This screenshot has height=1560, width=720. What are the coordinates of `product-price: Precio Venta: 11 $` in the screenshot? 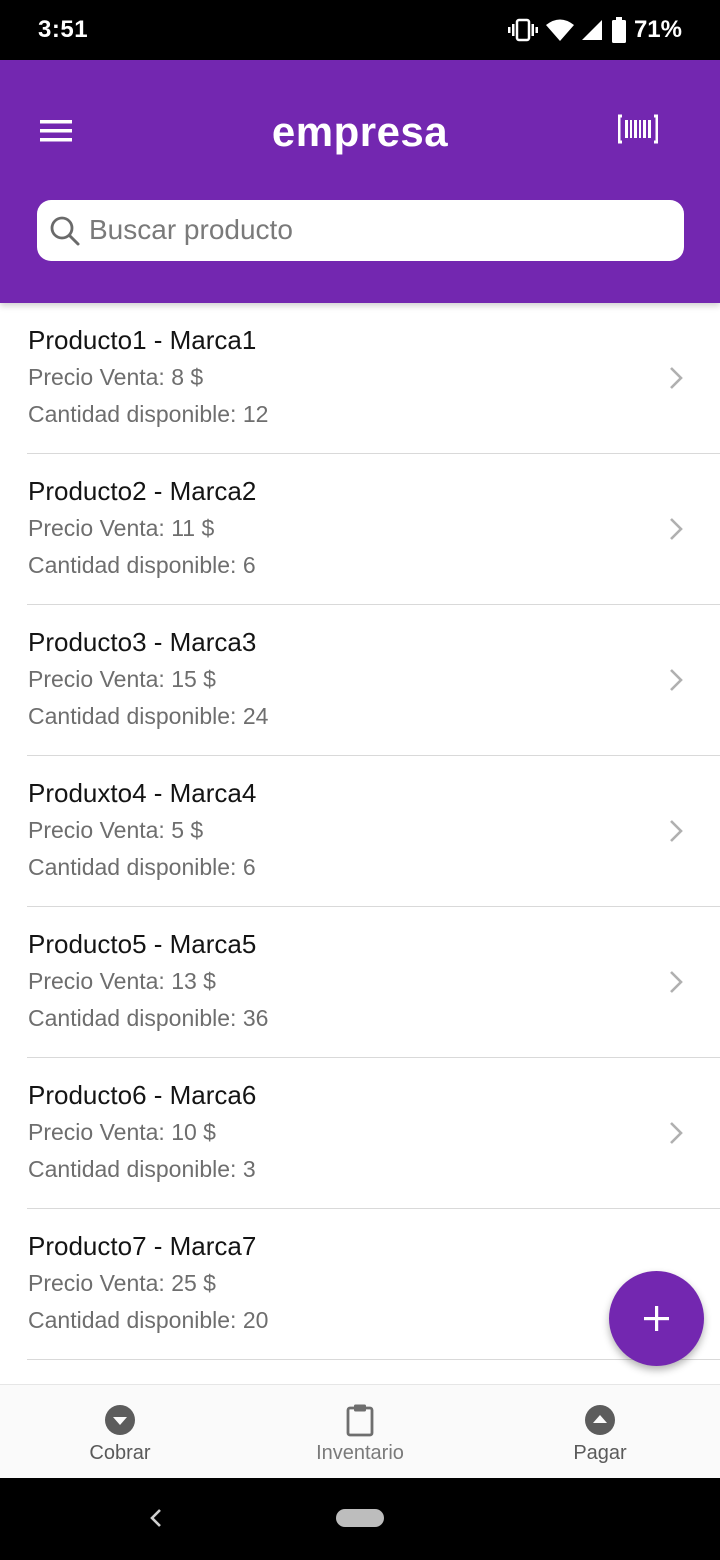 It's located at (121, 528).